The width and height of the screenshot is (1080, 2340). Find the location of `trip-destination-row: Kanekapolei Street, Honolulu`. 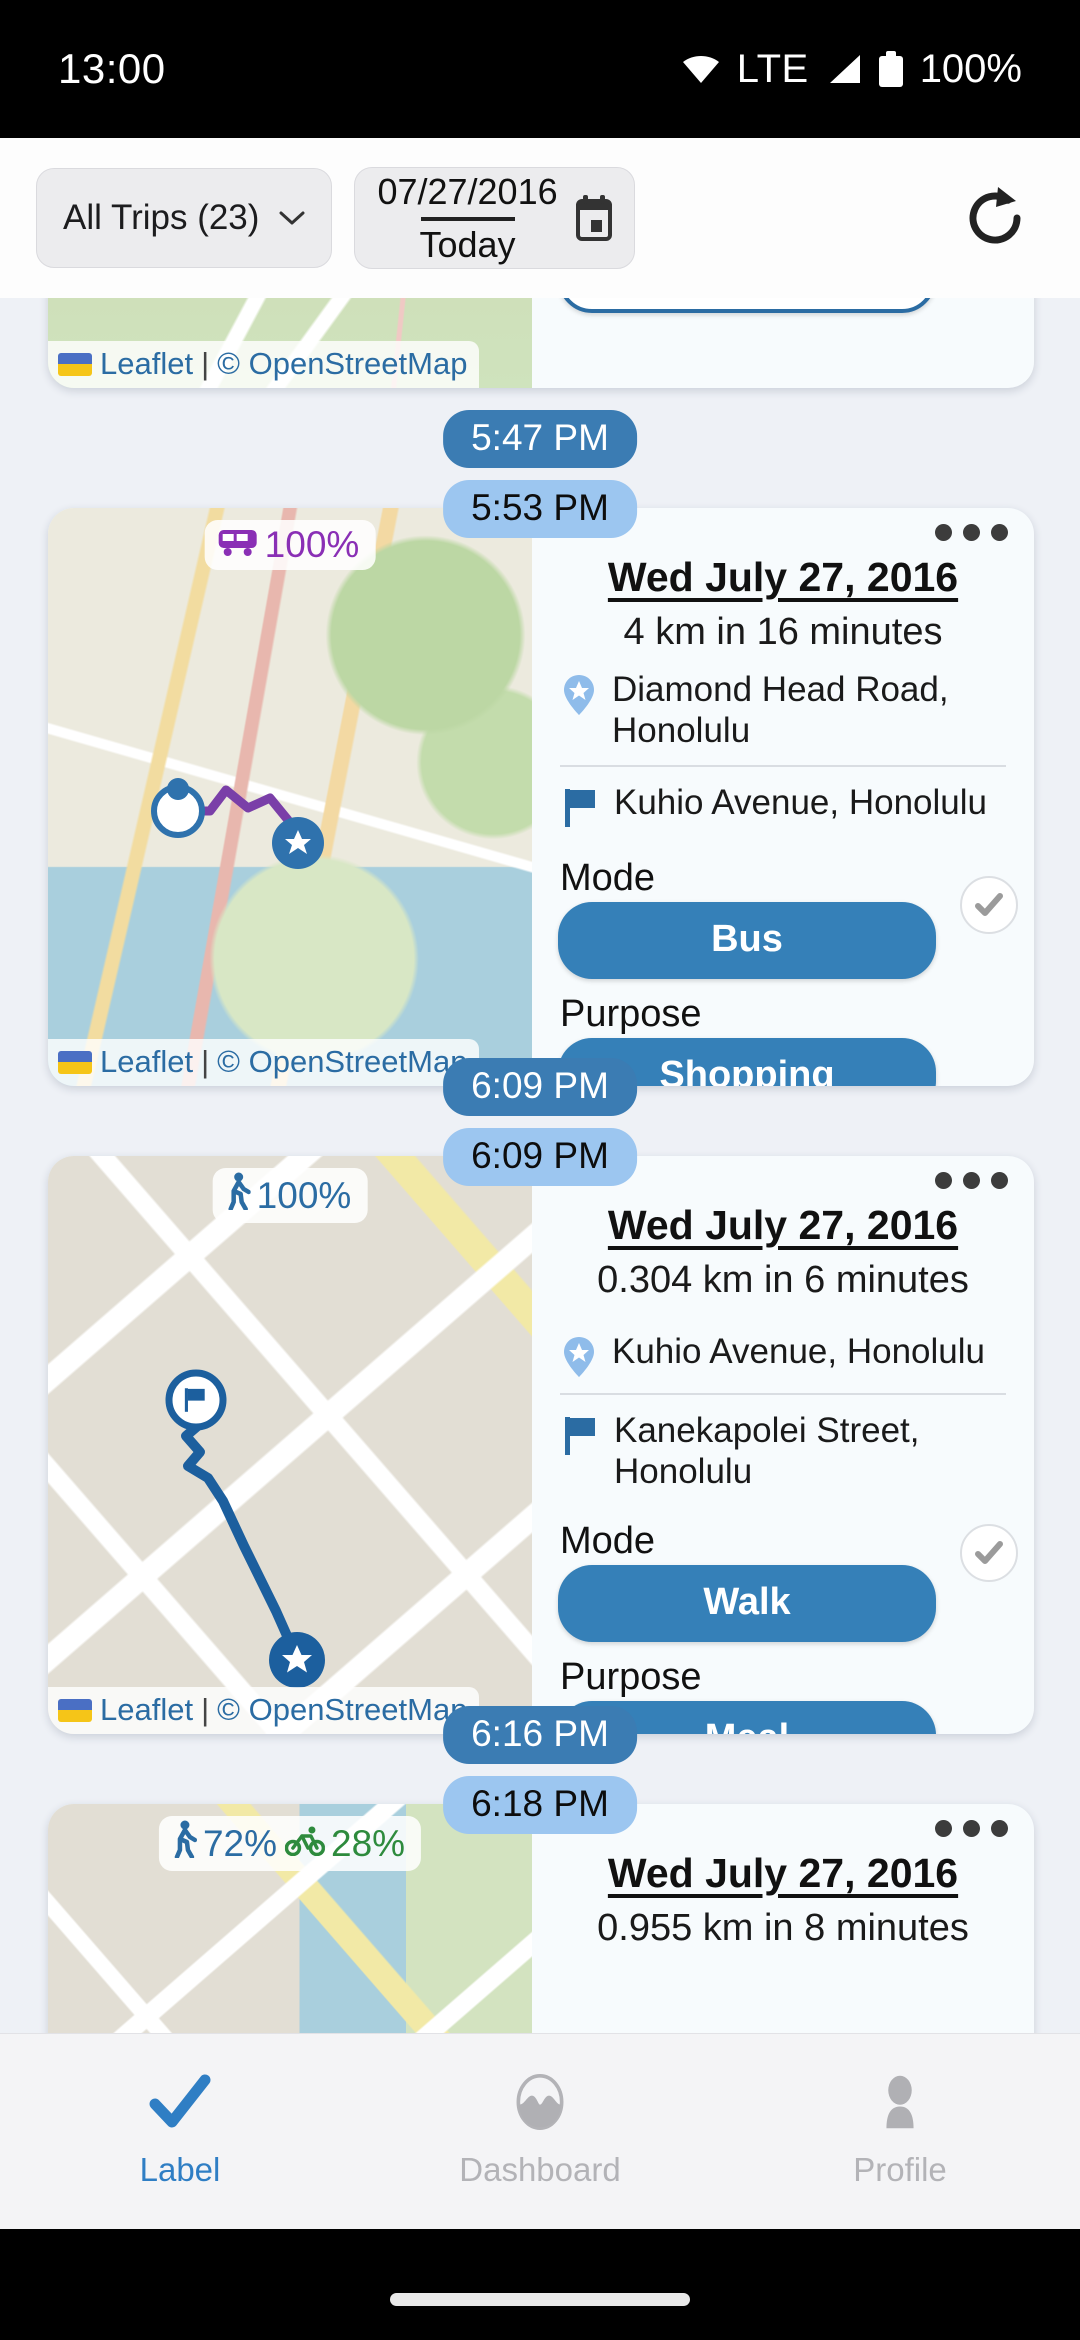

trip-destination-row: Kanekapolei Street, Honolulu is located at coordinates (783, 1450).